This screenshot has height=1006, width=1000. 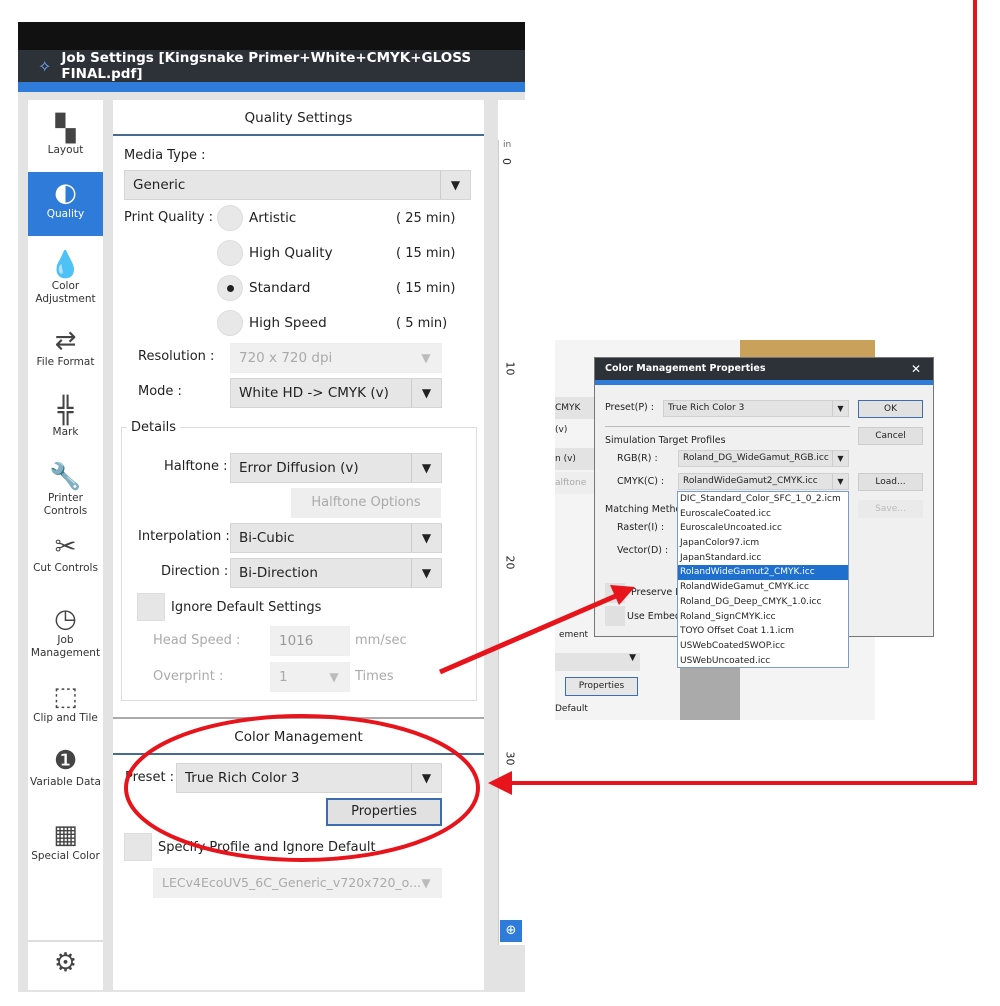 I want to click on arrowhead-left, so click(x=500, y=783).